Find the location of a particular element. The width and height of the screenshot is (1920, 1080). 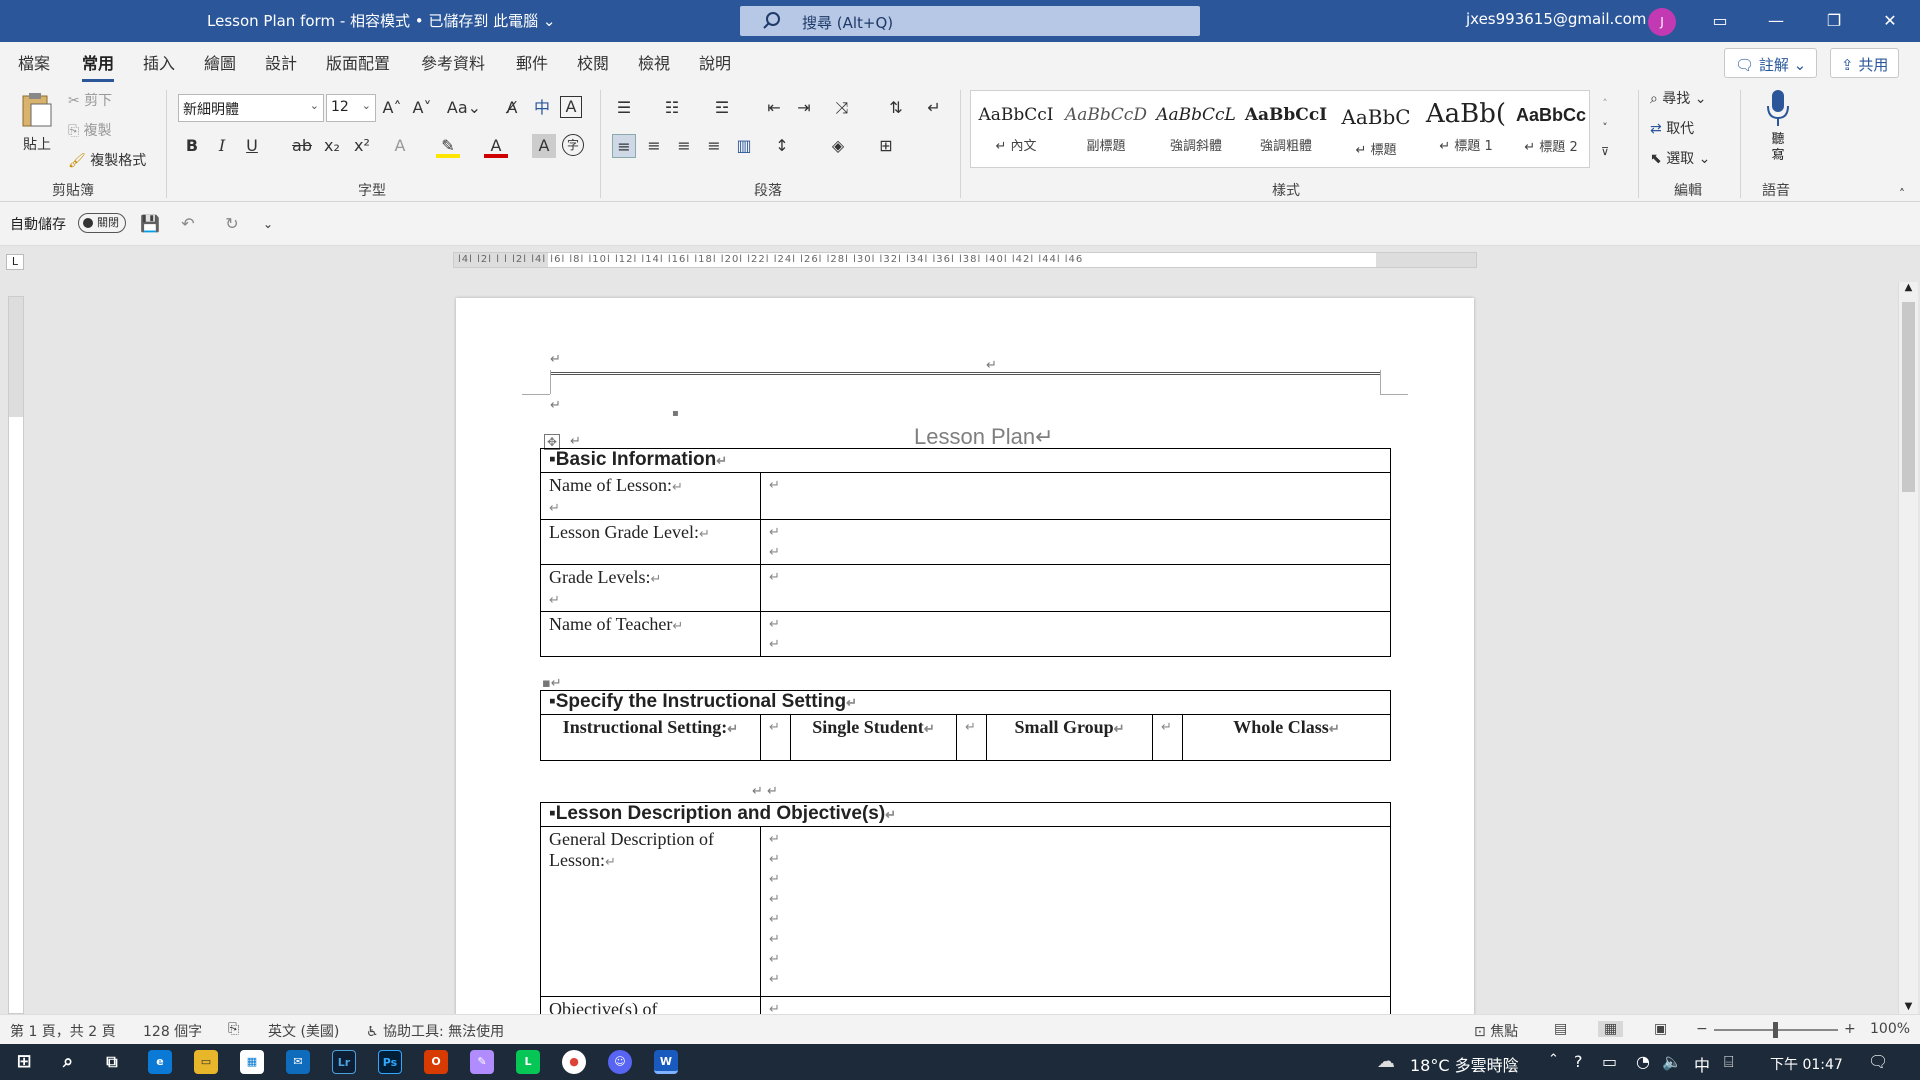

redo-icon: ↻ is located at coordinates (232, 224).